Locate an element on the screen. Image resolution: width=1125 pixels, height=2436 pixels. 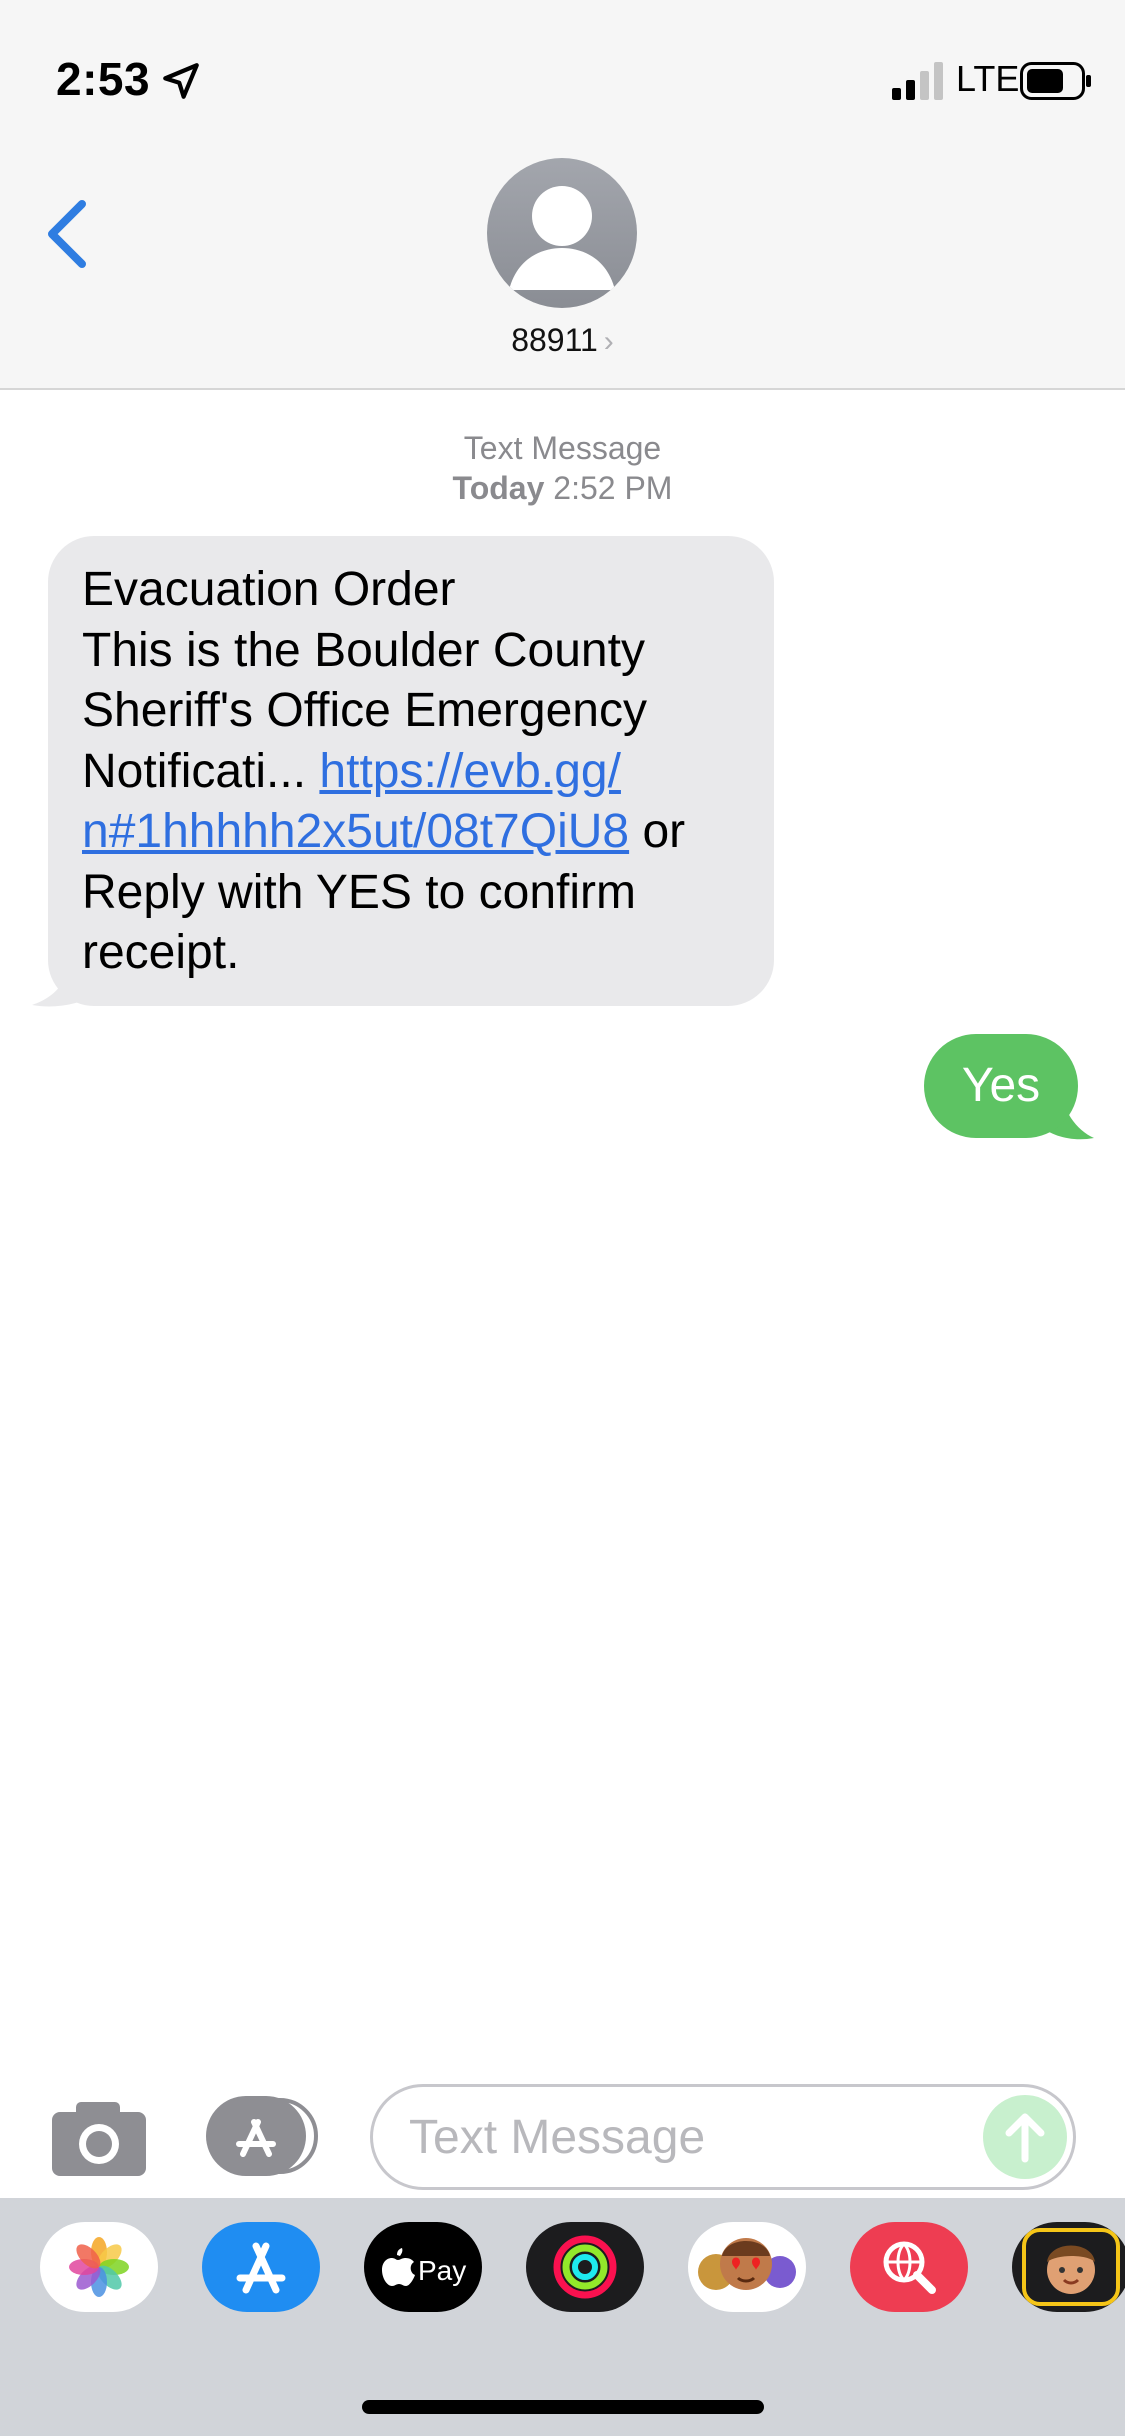
web-search-app-button is located at coordinates (909, 2267).